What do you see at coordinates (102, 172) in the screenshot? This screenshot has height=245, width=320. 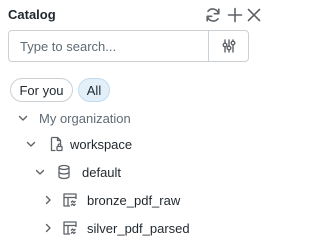 I see `tree-item-label: default` at bounding box center [102, 172].